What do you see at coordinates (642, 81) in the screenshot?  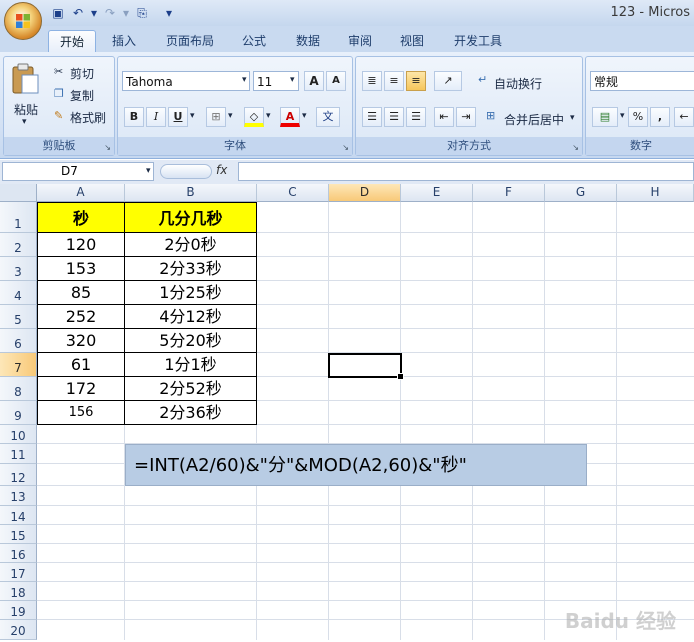 I see `number-format-select: 常规` at bounding box center [642, 81].